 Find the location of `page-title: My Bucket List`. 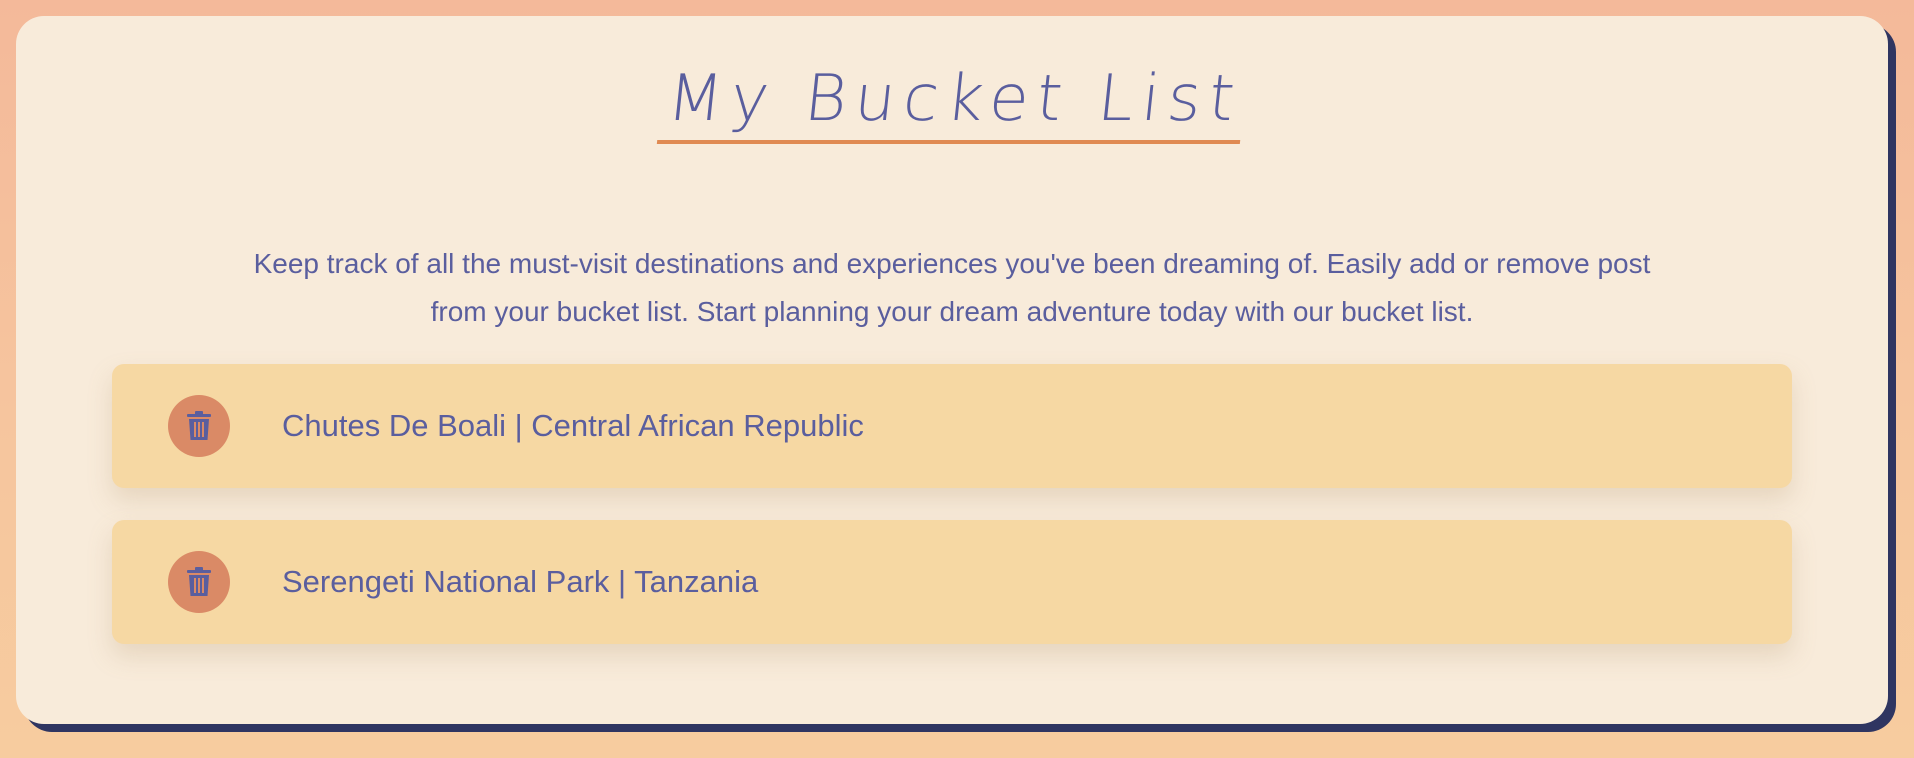

page-title: My Bucket List is located at coordinates (952, 103).